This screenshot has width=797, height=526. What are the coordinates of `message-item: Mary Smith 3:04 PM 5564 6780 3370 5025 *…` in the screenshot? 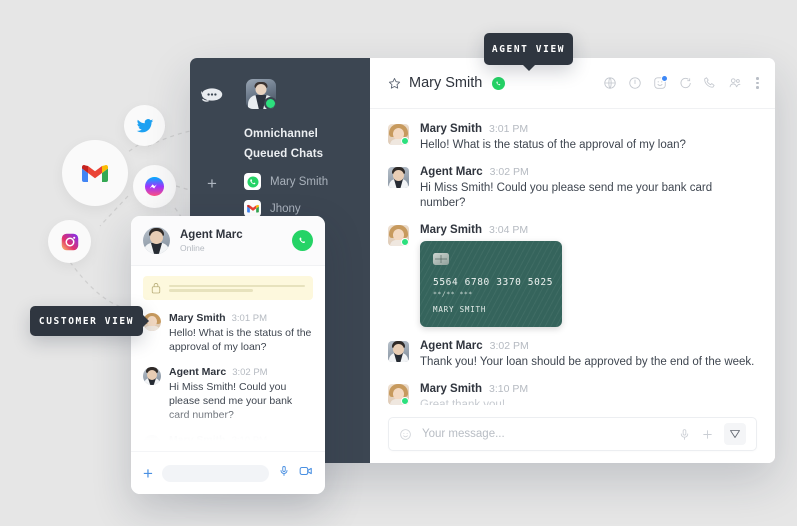 It's located at (572, 275).